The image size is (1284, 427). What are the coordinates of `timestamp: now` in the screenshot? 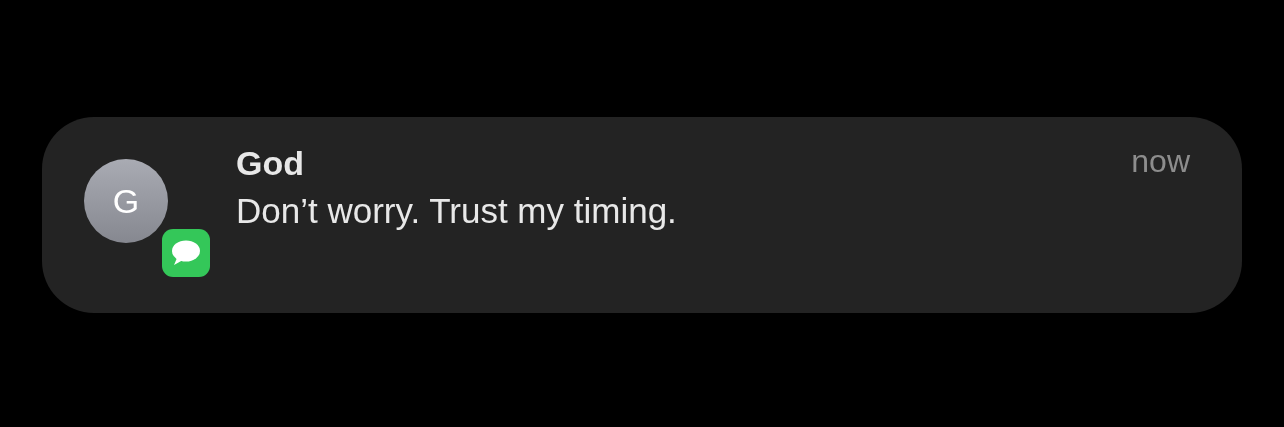 It's located at (1160, 161).